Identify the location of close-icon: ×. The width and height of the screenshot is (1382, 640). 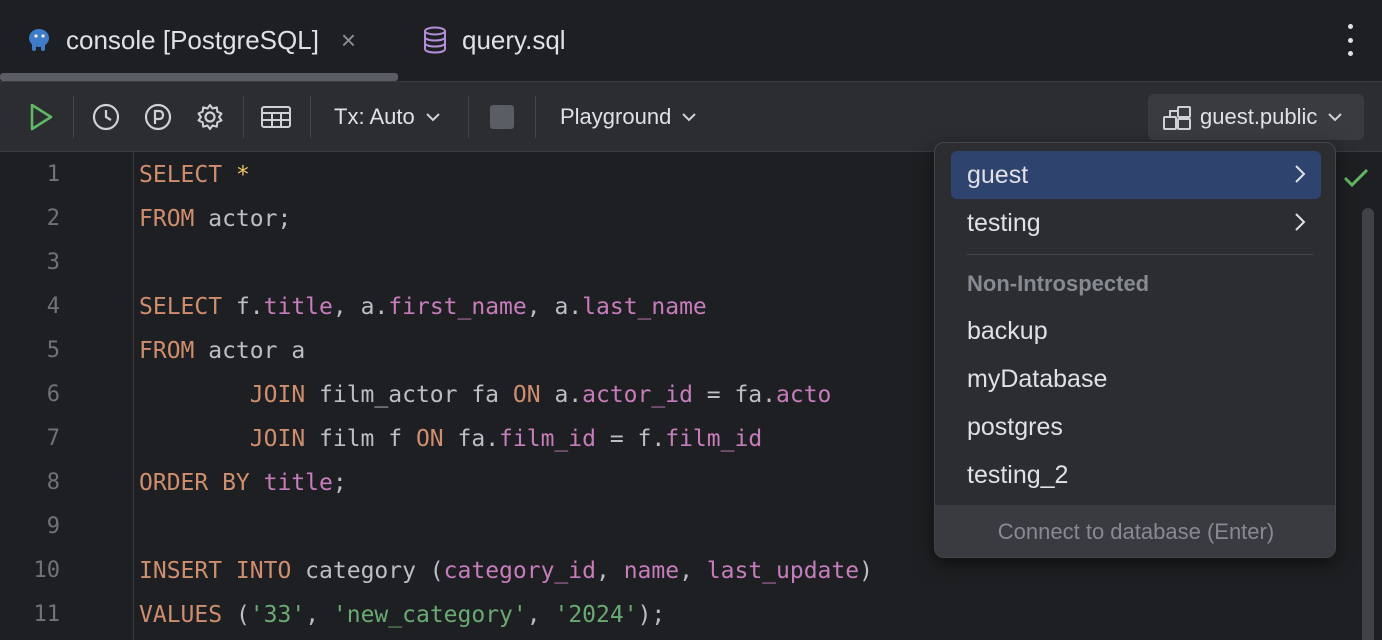
(348, 40).